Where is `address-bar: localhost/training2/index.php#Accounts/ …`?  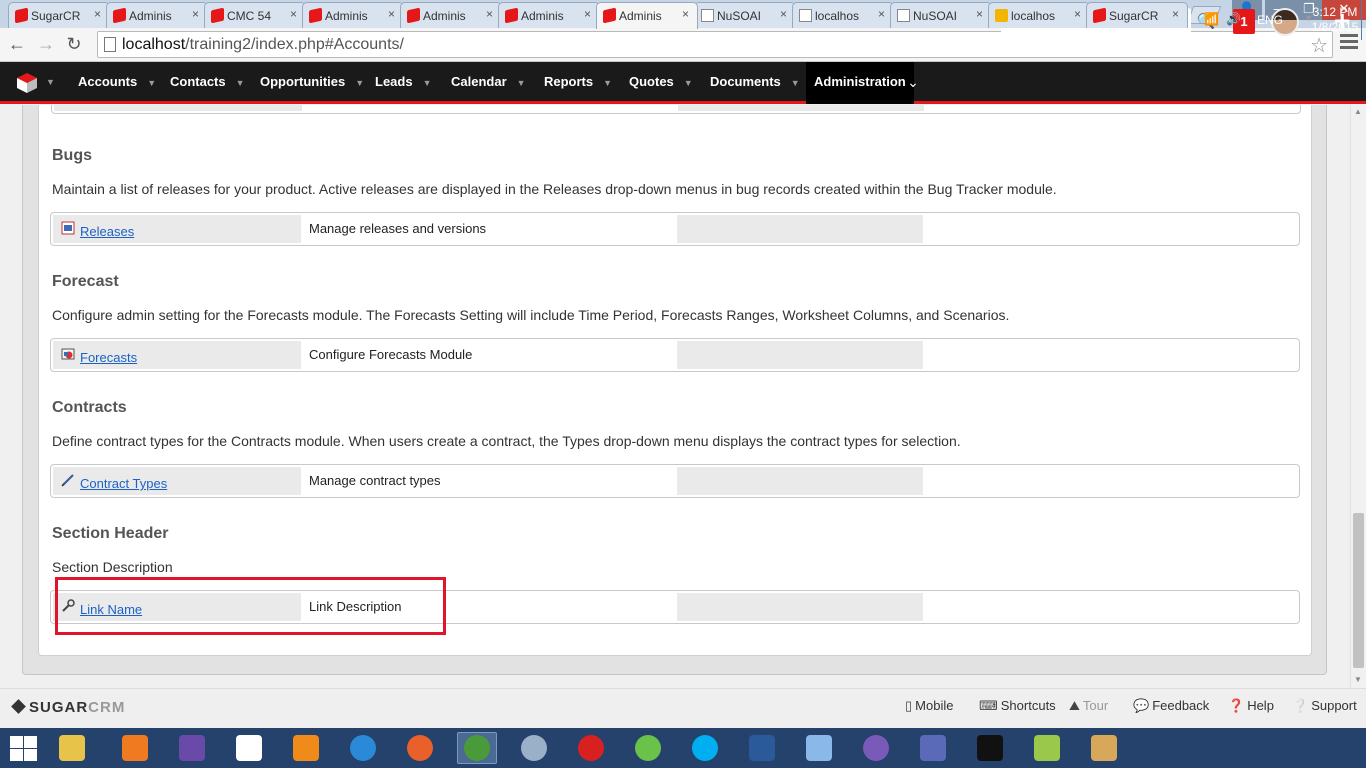
address-bar: localhost/training2/index.php#Accounts/ … is located at coordinates (715, 44).